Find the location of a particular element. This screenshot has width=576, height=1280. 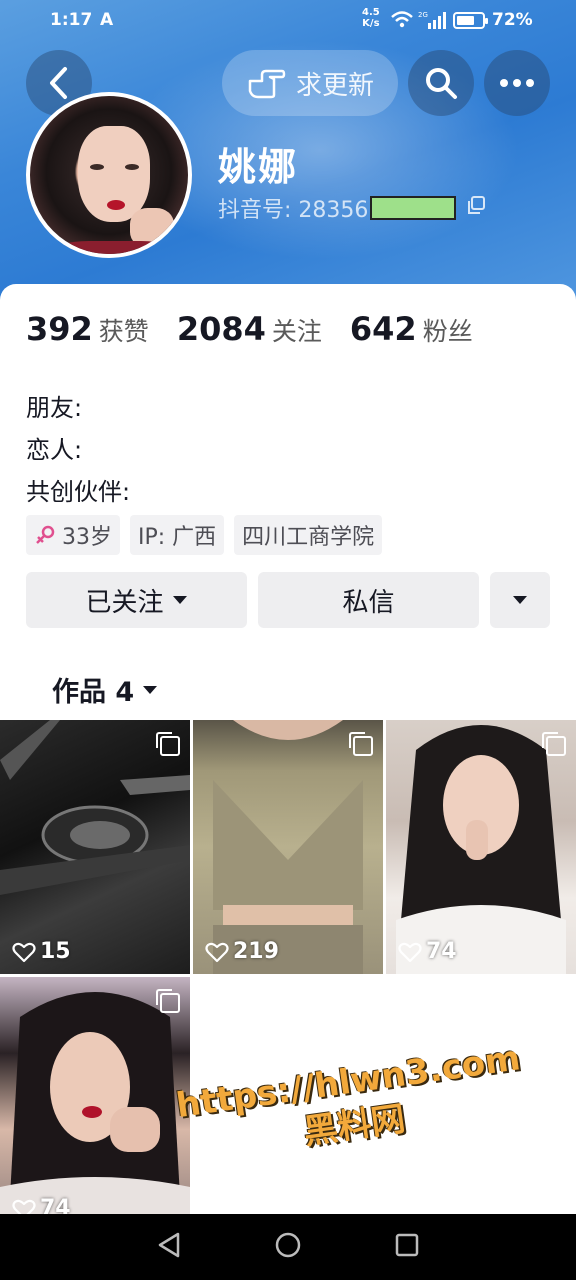

message-button: 私信 is located at coordinates (368, 600).